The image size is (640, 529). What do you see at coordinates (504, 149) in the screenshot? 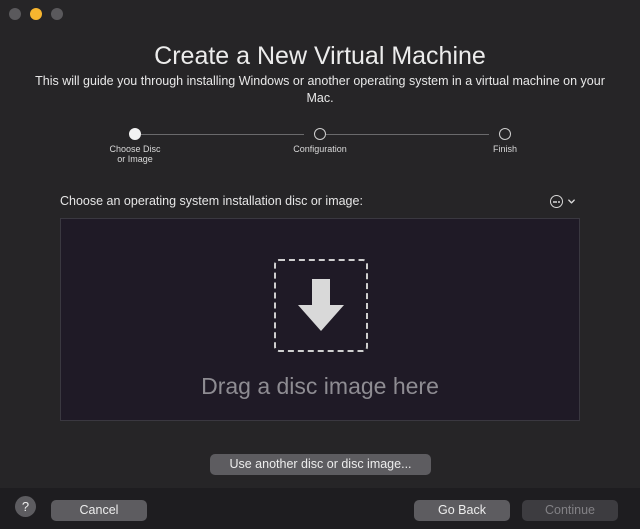
I see `step-3-label: Finish` at bounding box center [504, 149].